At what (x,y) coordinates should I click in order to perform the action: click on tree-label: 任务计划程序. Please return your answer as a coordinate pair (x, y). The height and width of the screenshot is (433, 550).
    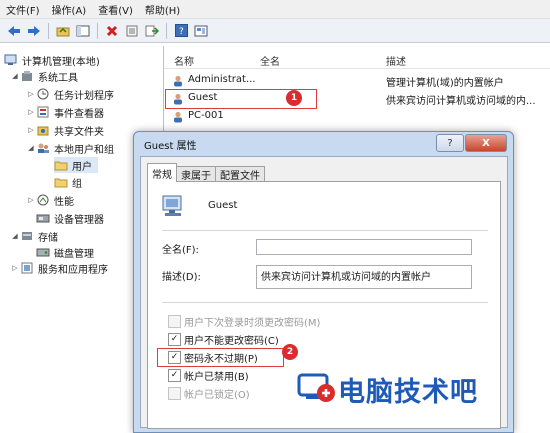
    Looking at the image, I should click on (84, 96).